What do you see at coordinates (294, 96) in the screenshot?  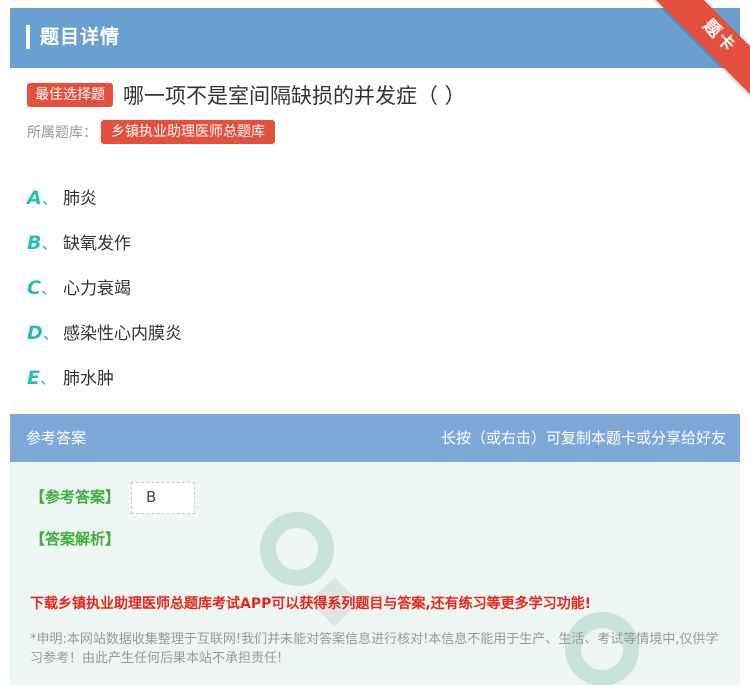 I see `question-text: 哪一项不是室间隔缺损的并发症（ ）` at bounding box center [294, 96].